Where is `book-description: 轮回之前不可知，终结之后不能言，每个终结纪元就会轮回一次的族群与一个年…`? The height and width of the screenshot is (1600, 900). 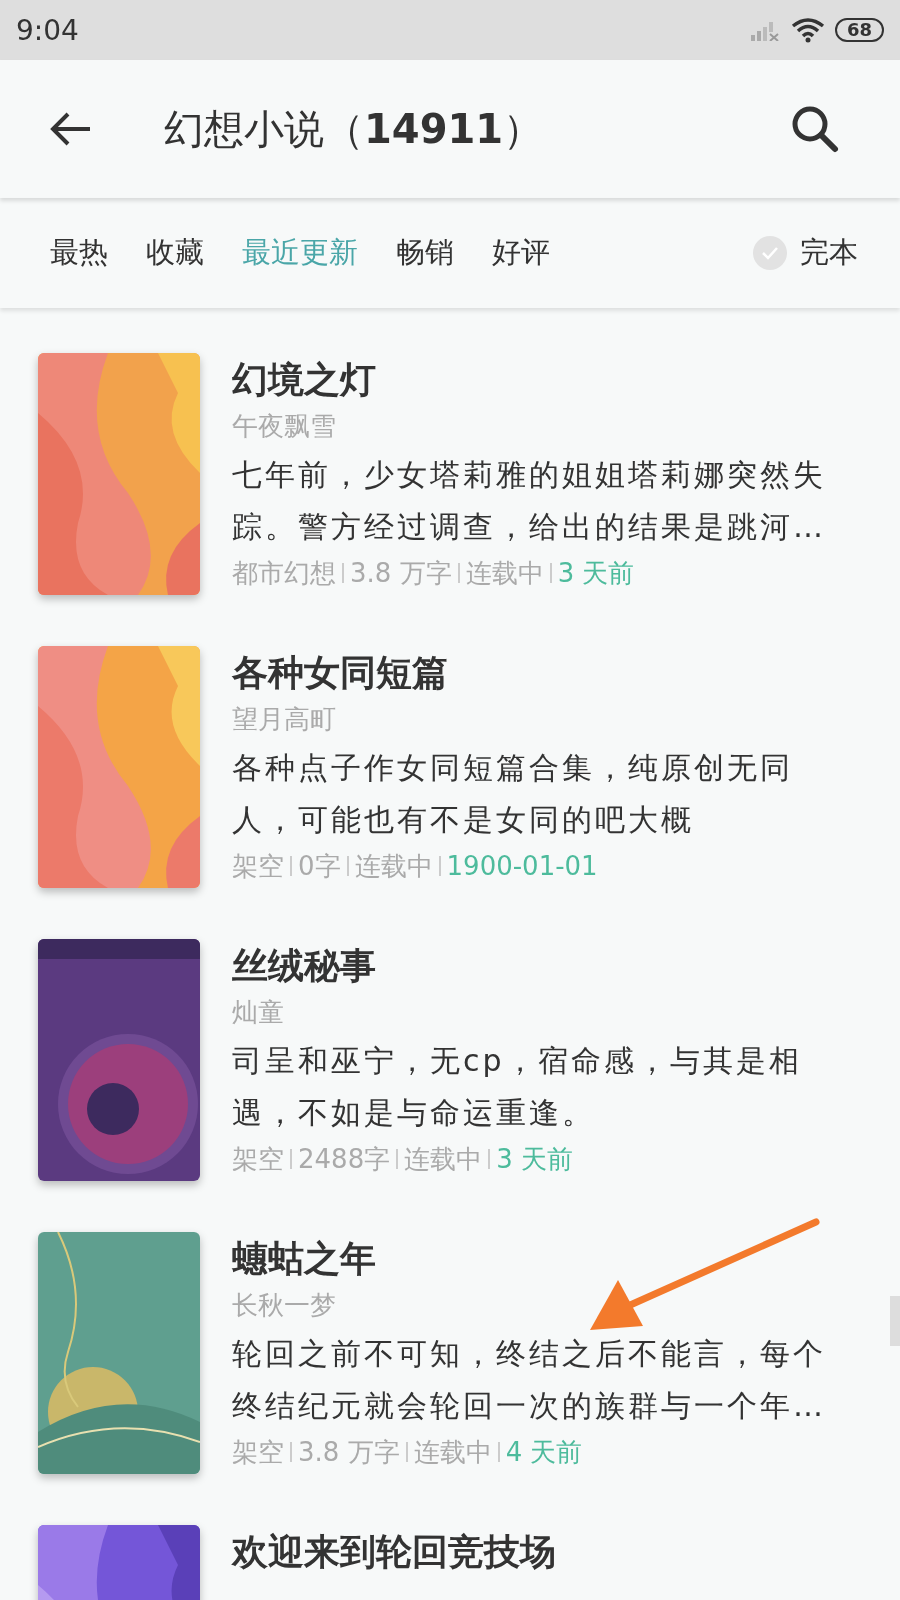
book-description: 轮回之前不可知，终结之后不能言，每个终结纪元就会轮回一次的族群与一个年… is located at coordinates (529, 1380).